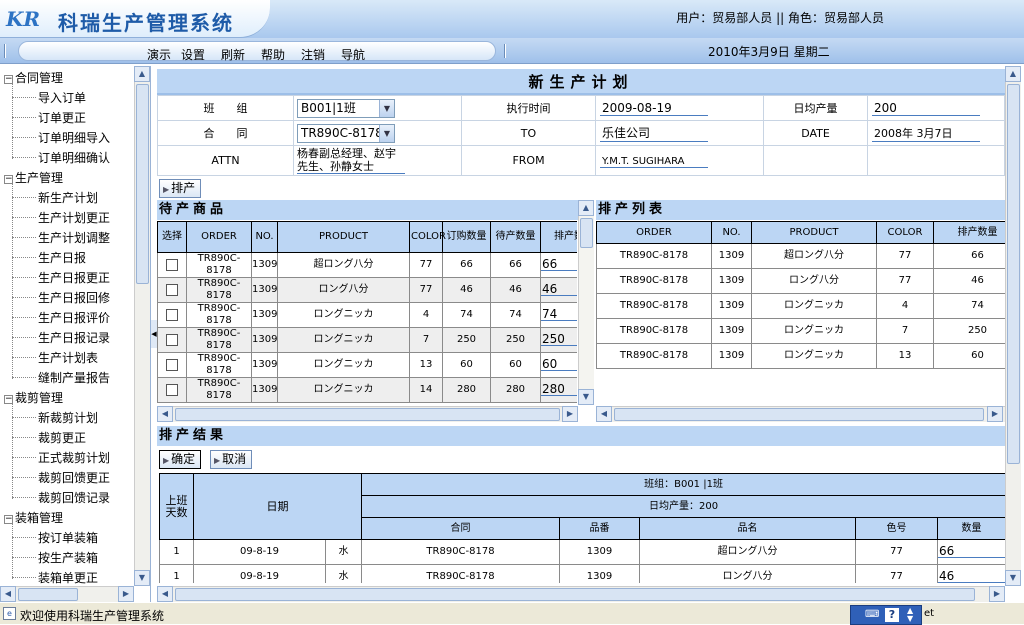 The width and height of the screenshot is (1024, 625). Describe the element at coordinates (62, 97) in the screenshot. I see `sidebar-item: 导入订单` at that location.